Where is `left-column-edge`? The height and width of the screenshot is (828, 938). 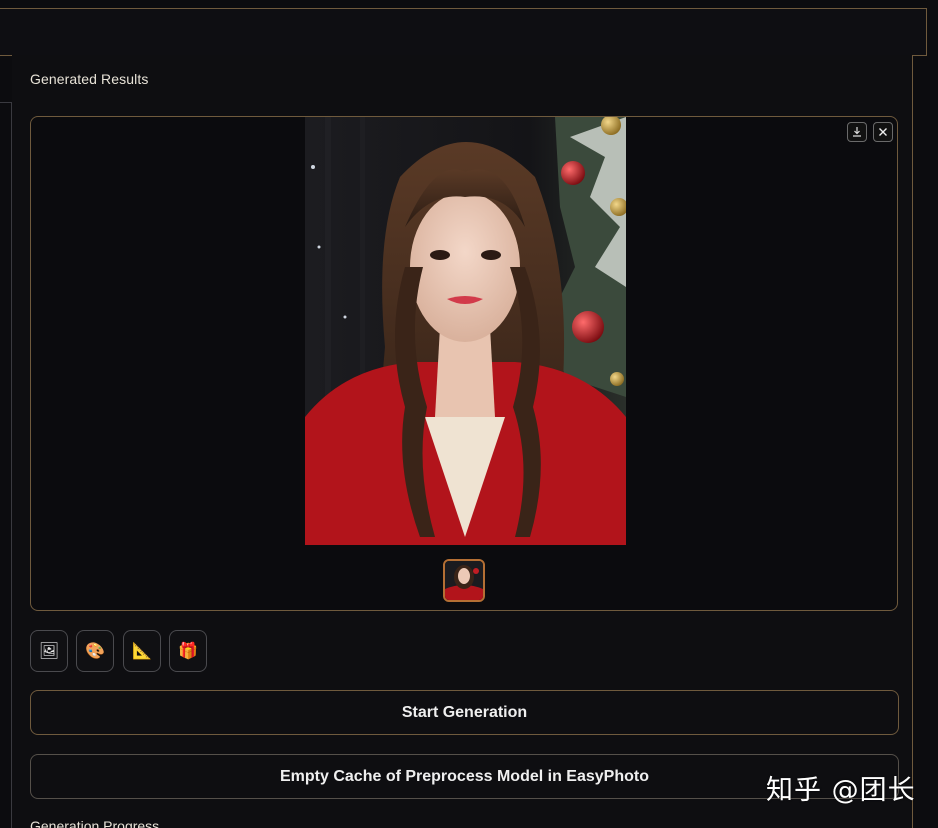
left-column-edge is located at coordinates (6, 465).